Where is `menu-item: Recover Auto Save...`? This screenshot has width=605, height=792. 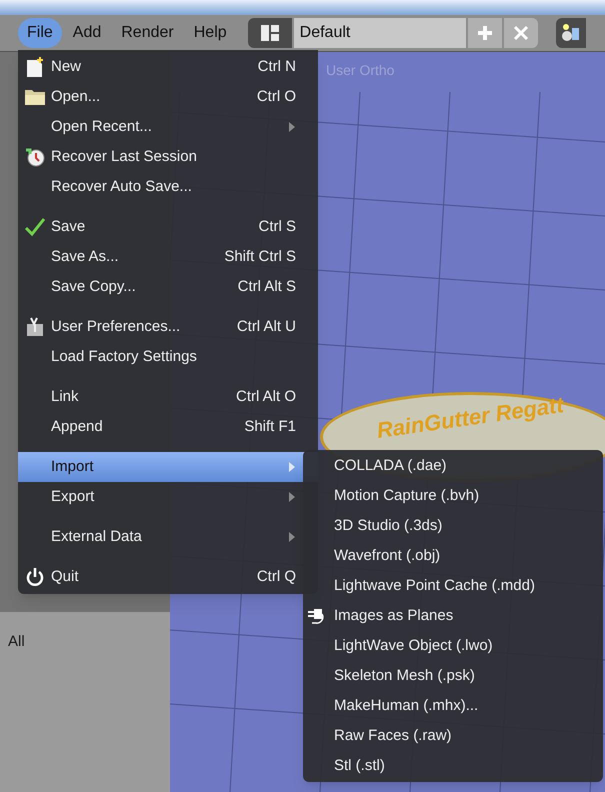 menu-item: Recover Auto Save... is located at coordinates (168, 187).